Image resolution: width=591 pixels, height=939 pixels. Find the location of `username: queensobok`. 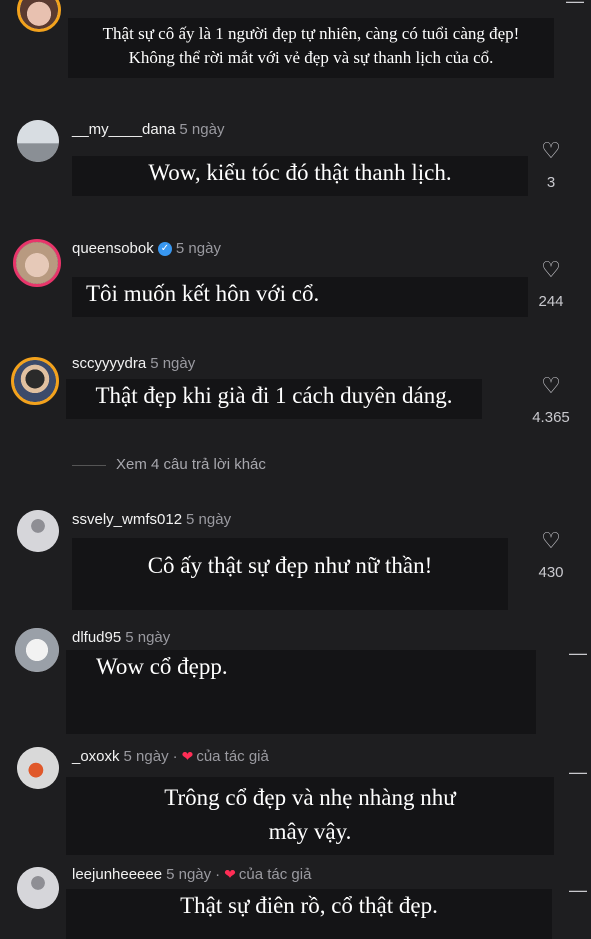

username: queensobok is located at coordinates (113, 248).